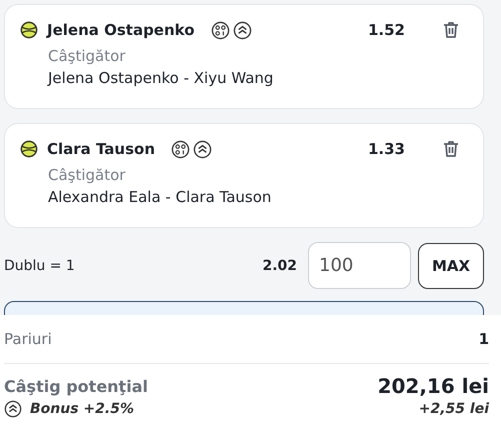  Describe the element at coordinates (386, 149) in the screenshot. I see `odds-value: 1.33` at that location.